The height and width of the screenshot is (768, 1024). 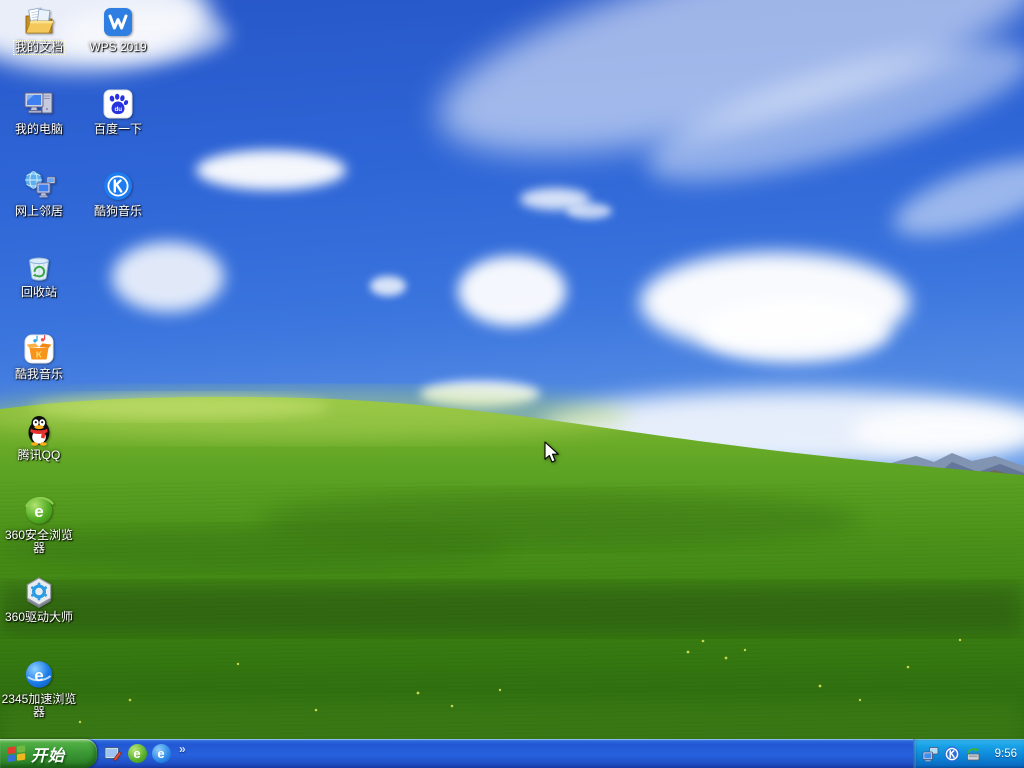 I want to click on quick-launch-overflow-chevron: », so click(x=182, y=749).